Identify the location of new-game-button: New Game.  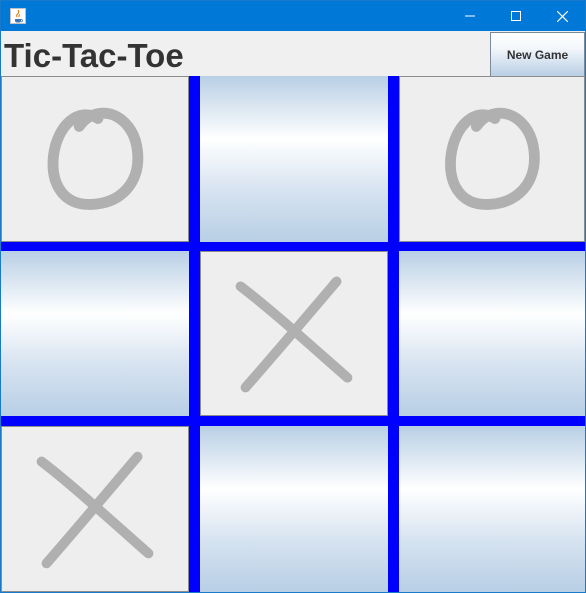
(537, 54).